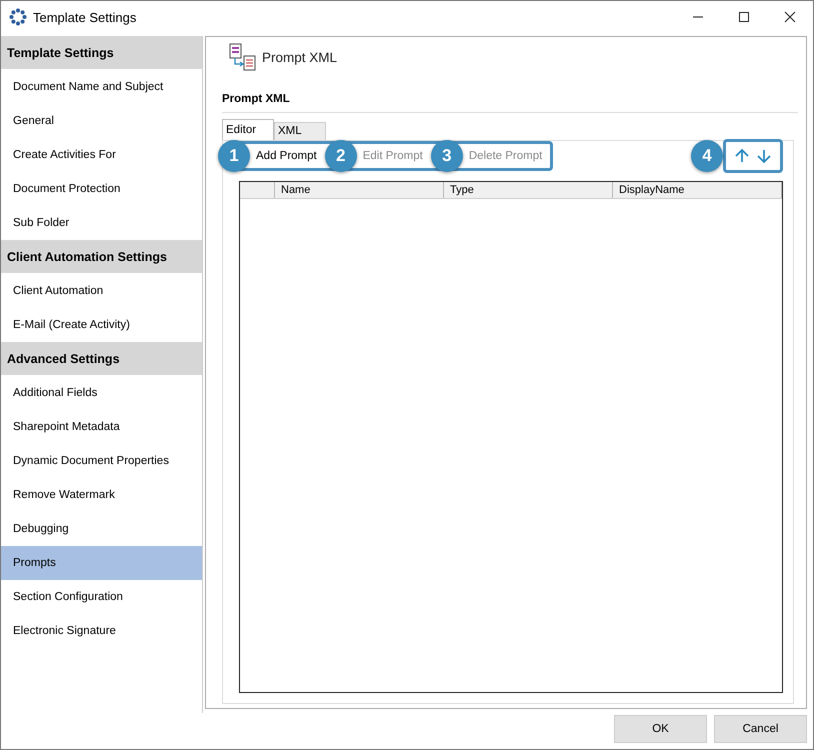  Describe the element at coordinates (101, 597) in the screenshot. I see `sidebar-item: Section Configuration` at that location.